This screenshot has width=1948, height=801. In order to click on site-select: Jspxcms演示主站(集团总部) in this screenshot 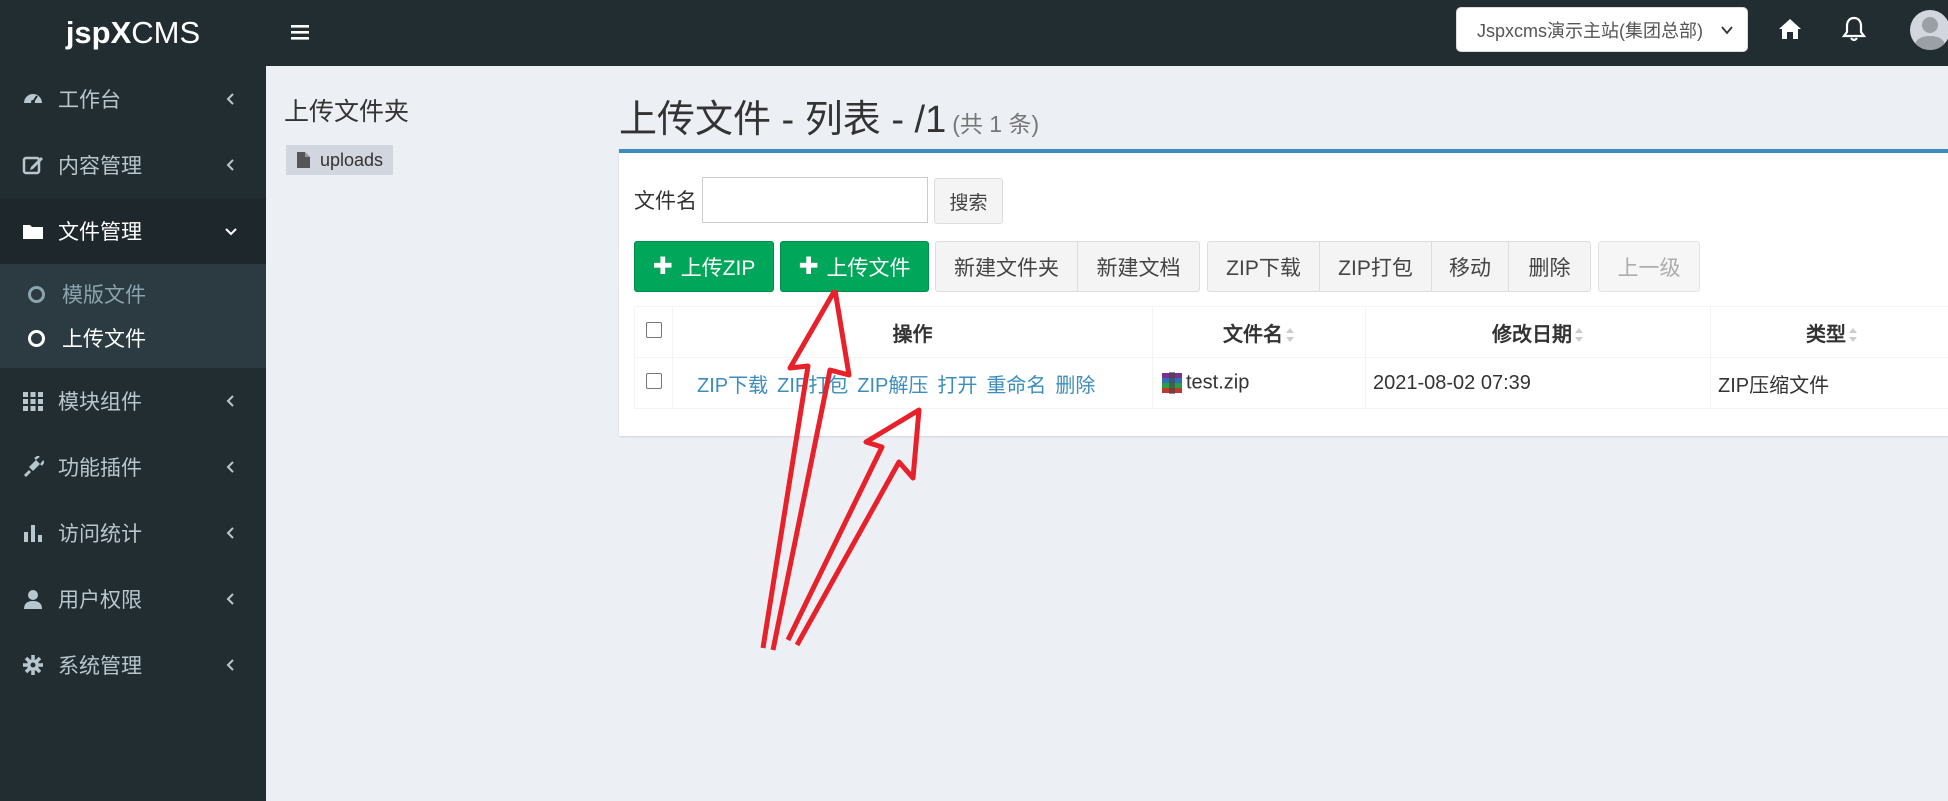, I will do `click(1602, 29)`.